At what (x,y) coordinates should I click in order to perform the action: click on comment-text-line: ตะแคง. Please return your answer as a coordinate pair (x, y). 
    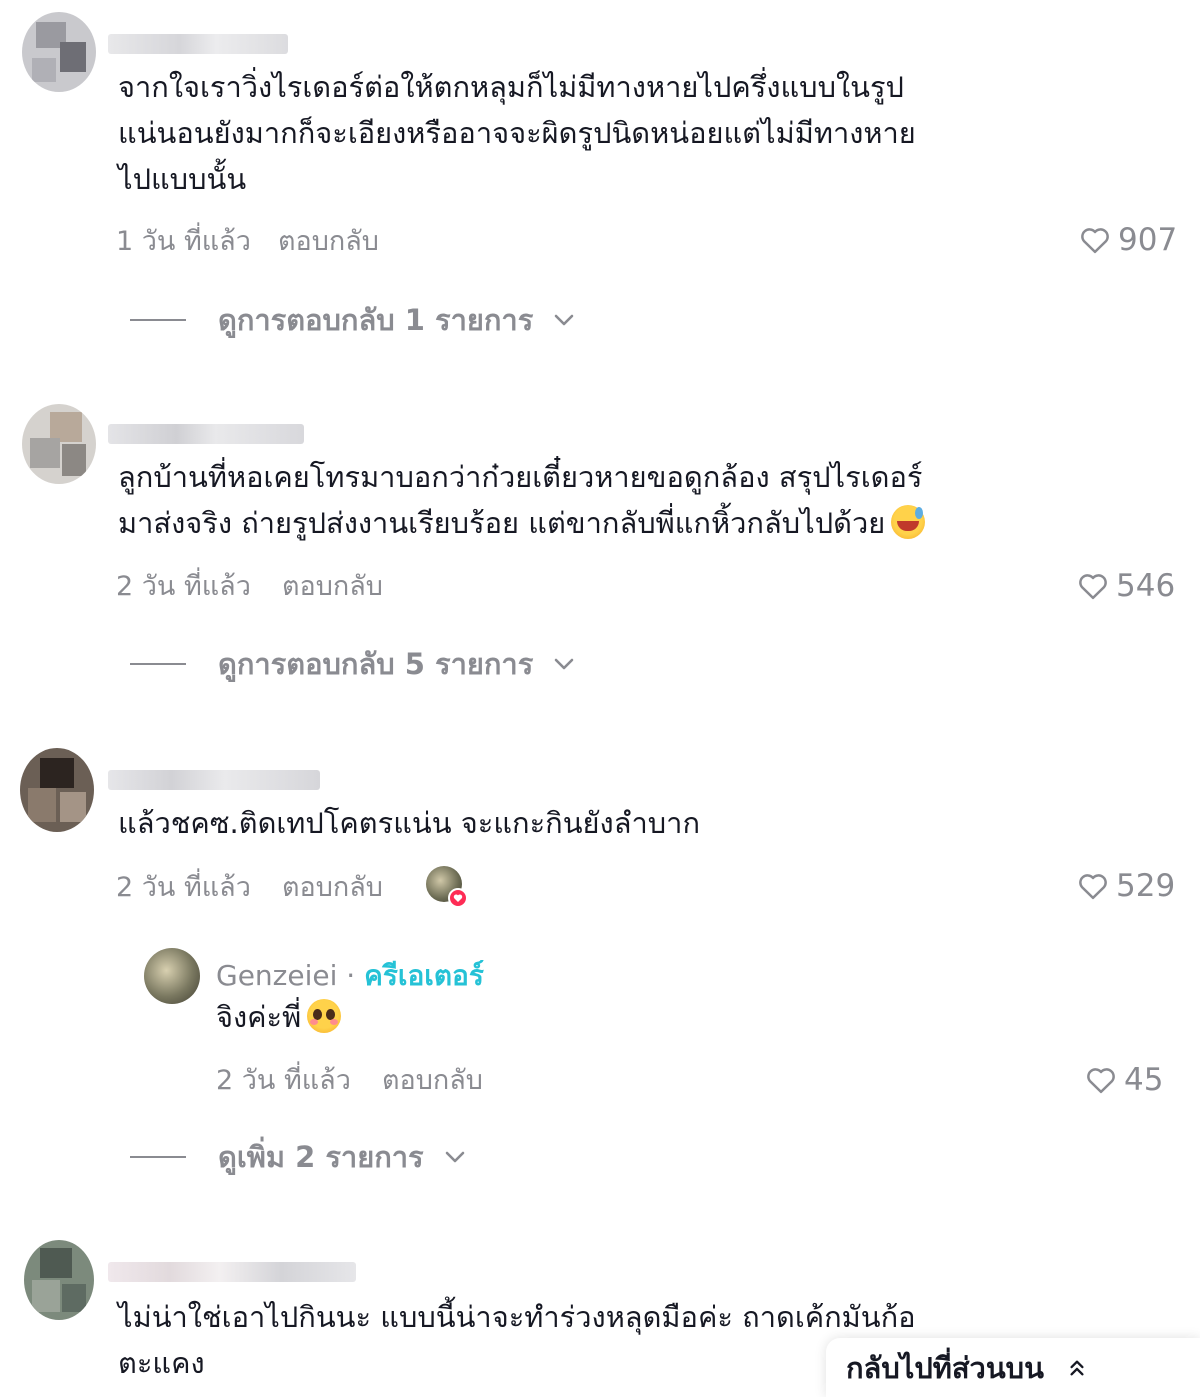
    Looking at the image, I should click on (161, 1363).